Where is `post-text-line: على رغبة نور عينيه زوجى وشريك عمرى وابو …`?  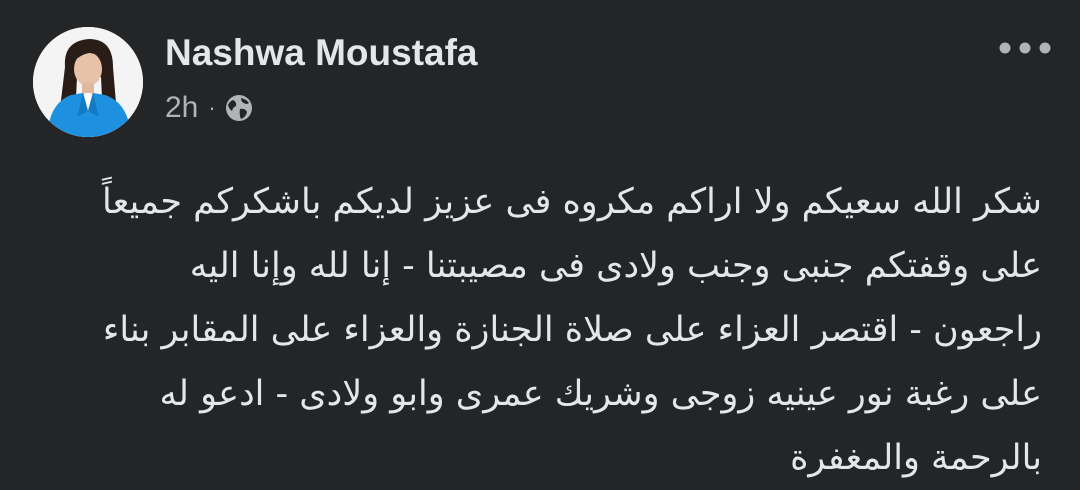
post-text-line: على رغبة نور عينيه زوجى وشريك عمرى وابو … is located at coordinates (600, 394).